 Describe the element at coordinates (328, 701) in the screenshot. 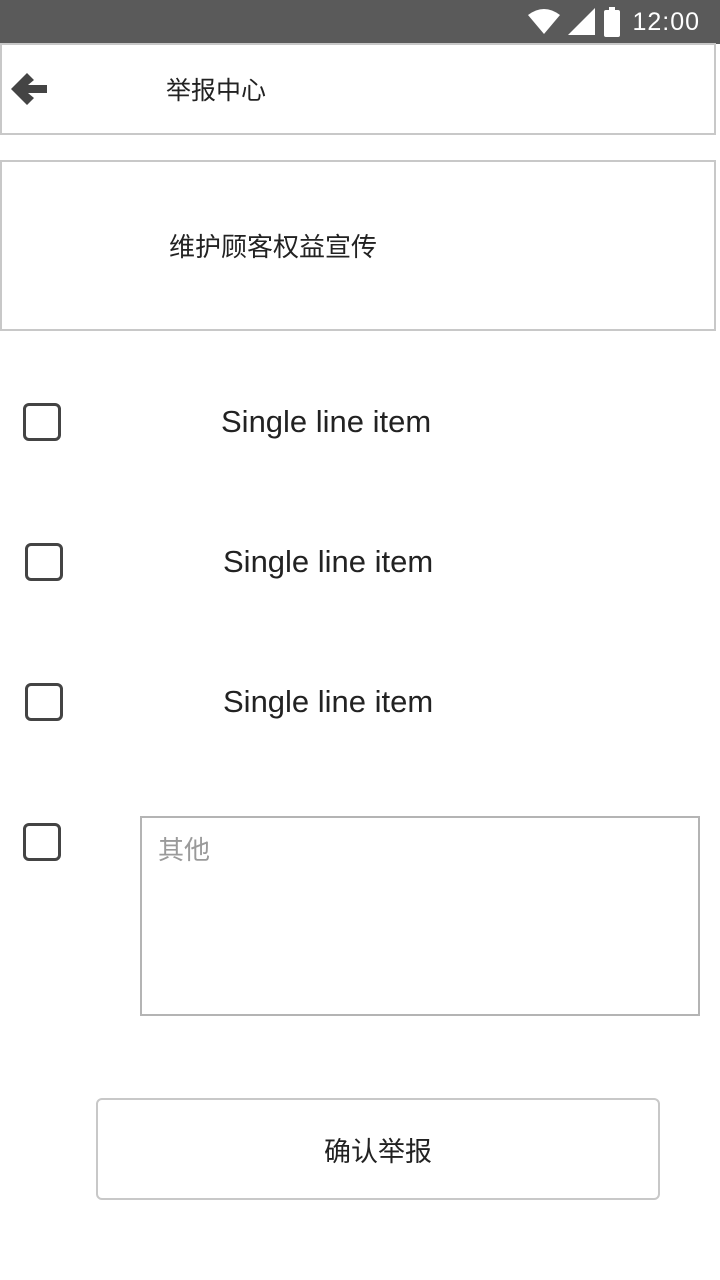

I see `option-3-label: Single line item` at that location.